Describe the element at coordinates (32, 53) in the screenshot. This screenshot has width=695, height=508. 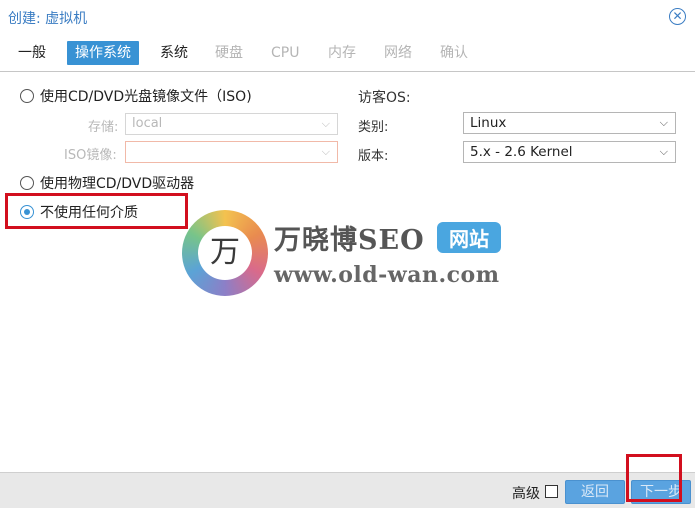
I see `tab-general: 一般` at that location.